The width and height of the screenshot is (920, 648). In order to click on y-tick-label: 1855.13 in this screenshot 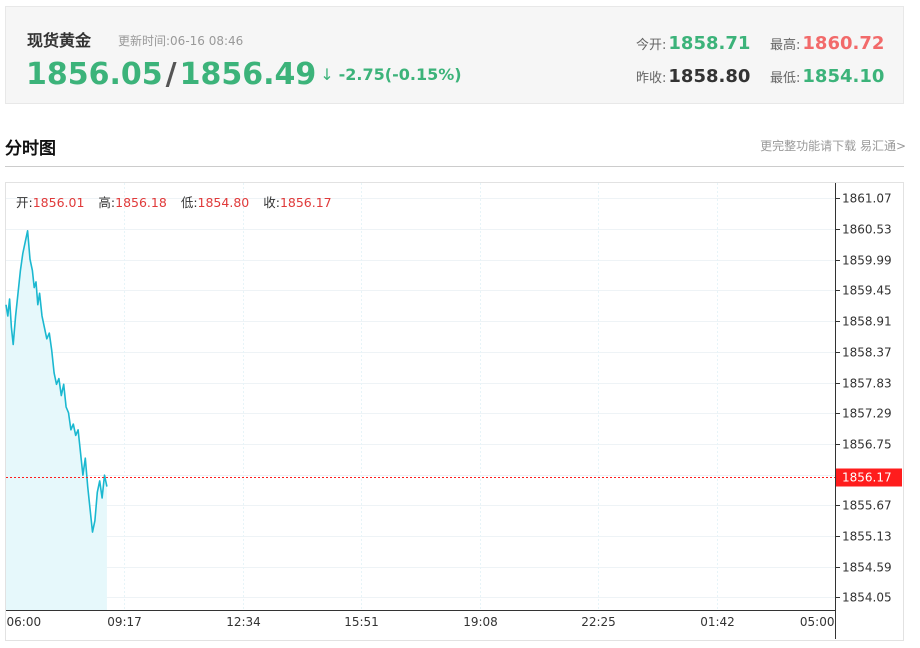, I will do `click(867, 537)`.